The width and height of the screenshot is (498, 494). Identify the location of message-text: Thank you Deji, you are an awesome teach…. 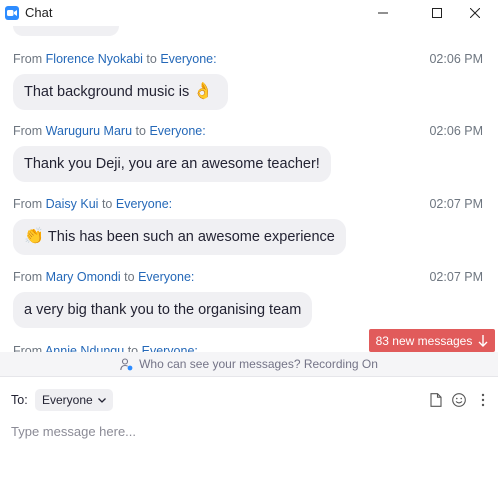
(172, 164).